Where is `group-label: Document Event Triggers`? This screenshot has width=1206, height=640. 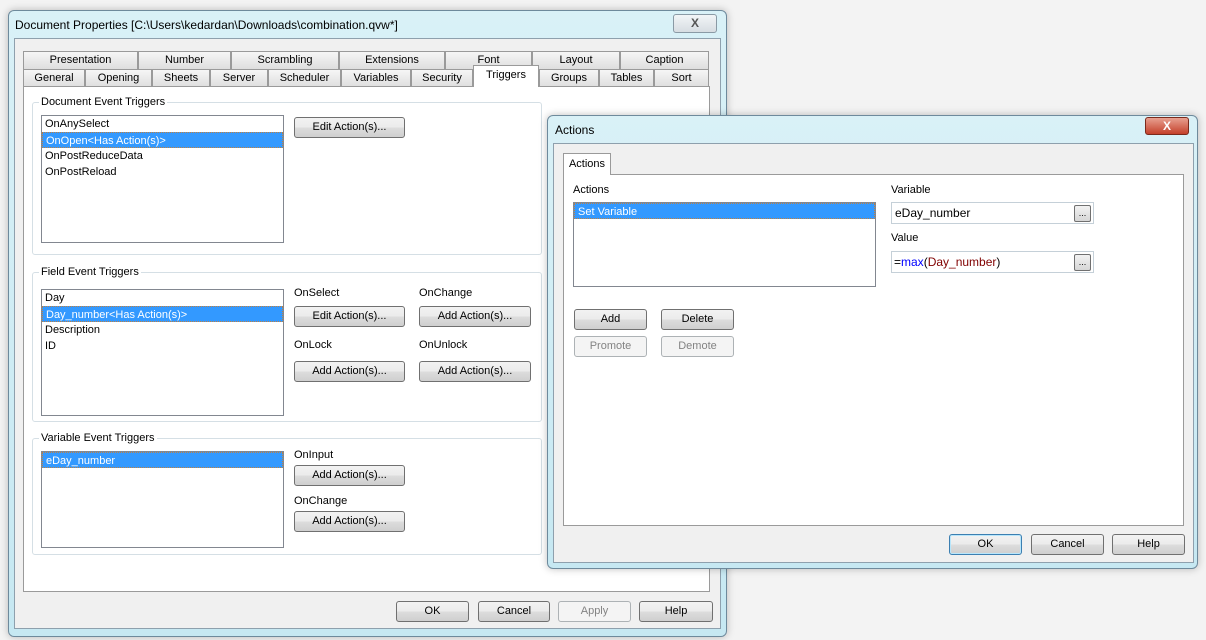 group-label: Document Event Triggers is located at coordinates (103, 102).